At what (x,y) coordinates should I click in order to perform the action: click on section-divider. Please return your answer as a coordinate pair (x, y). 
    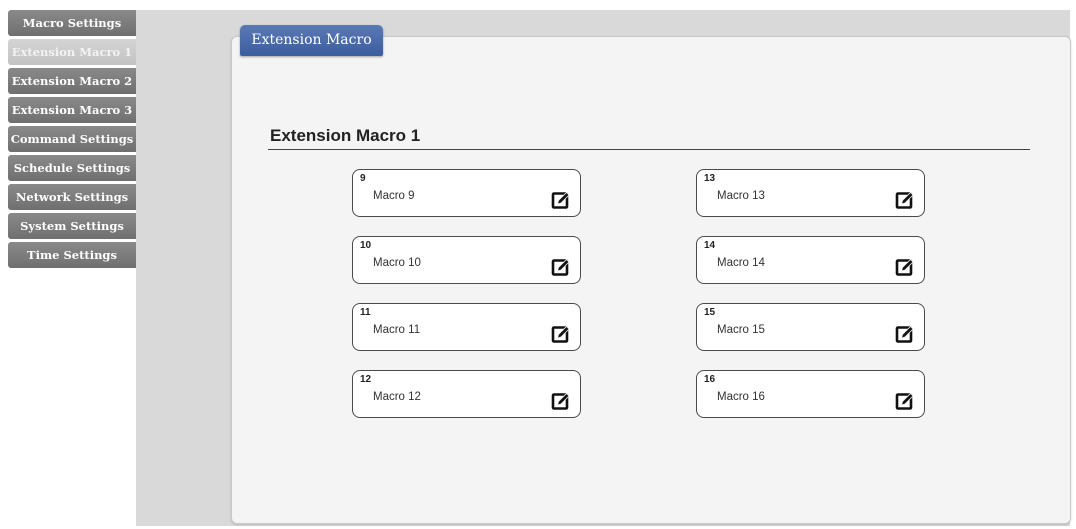
    Looking at the image, I should click on (649, 149).